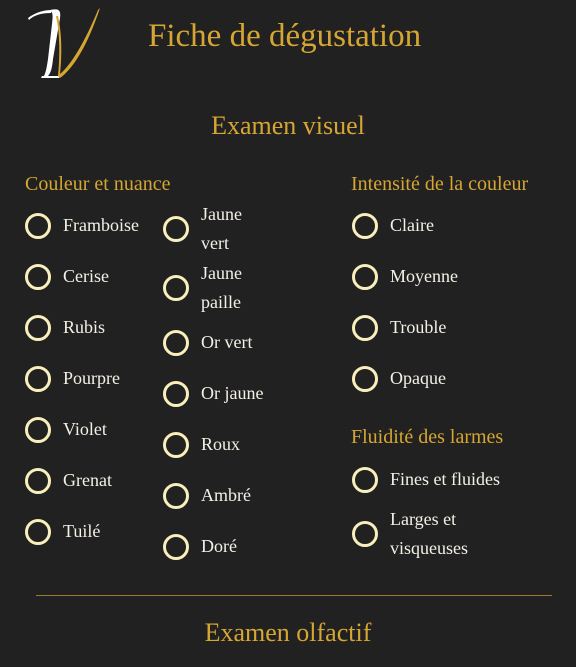 The height and width of the screenshot is (667, 576). I want to click on option-label: Or jaune, so click(232, 393).